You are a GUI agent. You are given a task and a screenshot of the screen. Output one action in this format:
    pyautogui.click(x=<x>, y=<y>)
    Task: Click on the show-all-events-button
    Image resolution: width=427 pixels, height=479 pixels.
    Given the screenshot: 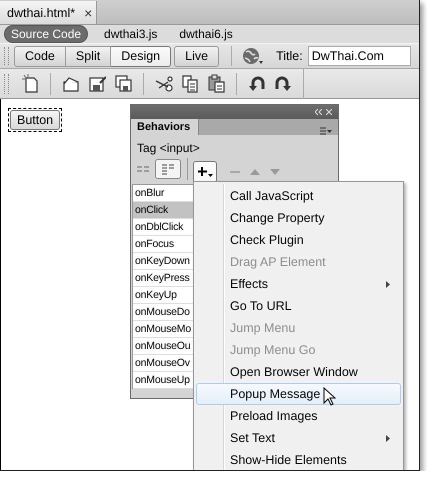 What is the action you would take?
    pyautogui.click(x=168, y=169)
    